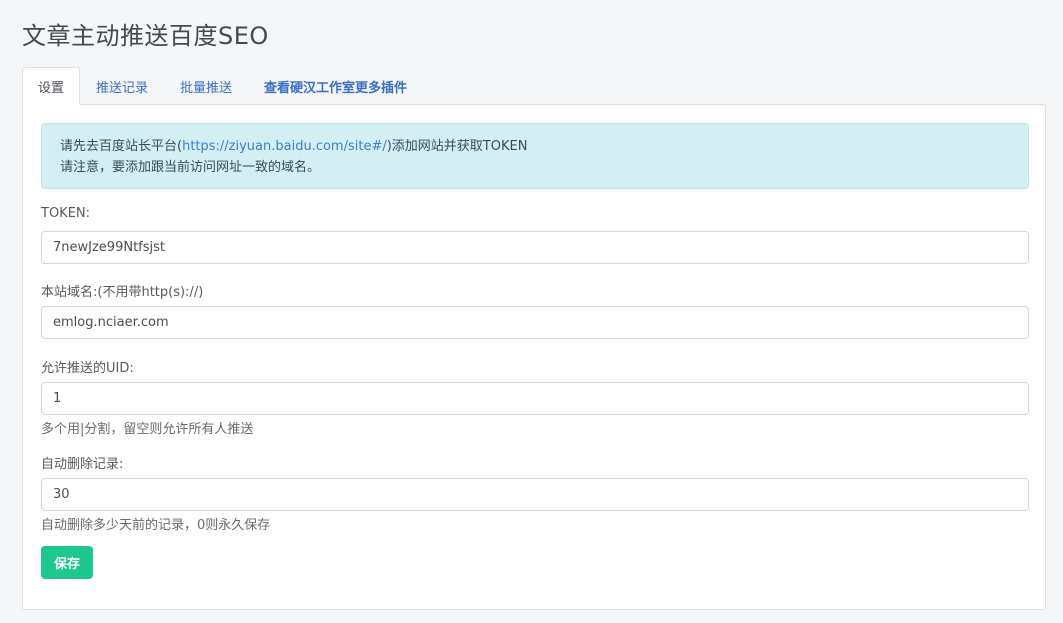  I want to click on tab-batch-push: 批量推送, so click(206, 86).